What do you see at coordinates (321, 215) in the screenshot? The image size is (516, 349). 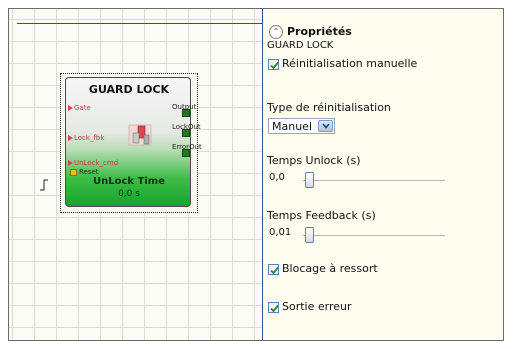 I see `feedback-time-label: Temps Feedback (s)` at bounding box center [321, 215].